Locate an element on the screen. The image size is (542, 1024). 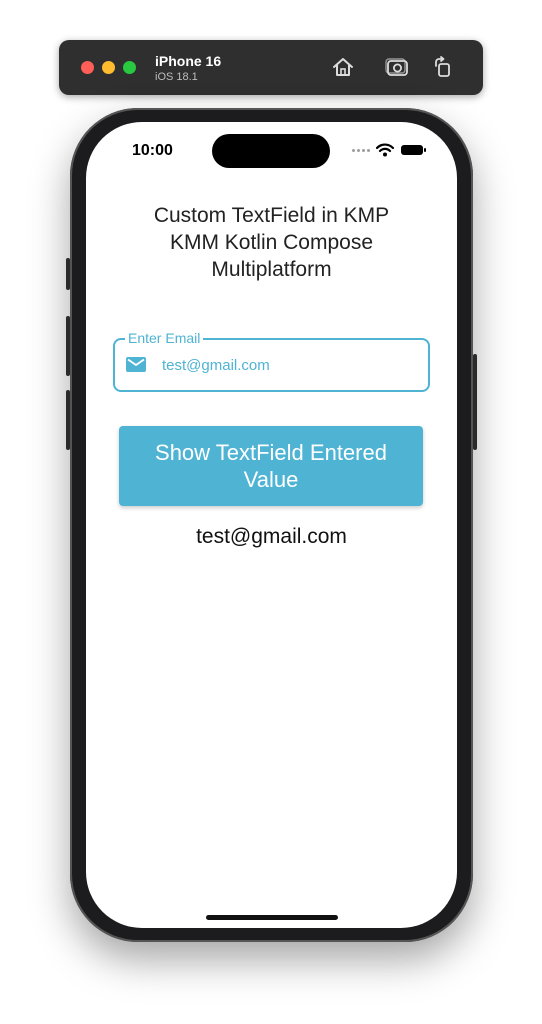
wifi-icon is located at coordinates (385, 150).